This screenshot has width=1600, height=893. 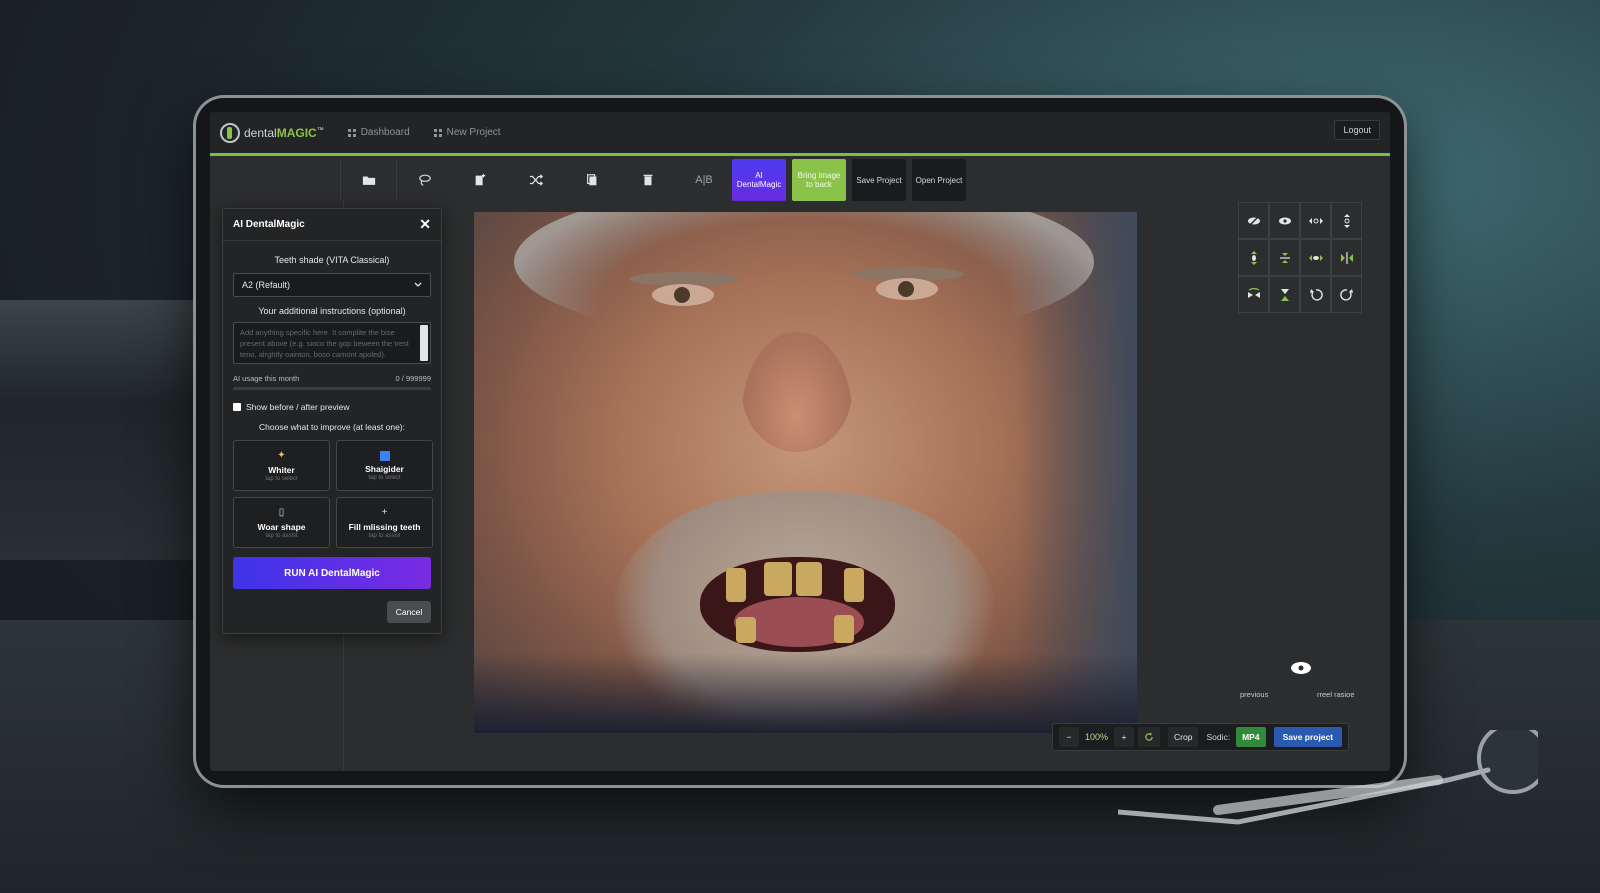 I want to click on chevron-down-icon, so click(x=418, y=284).